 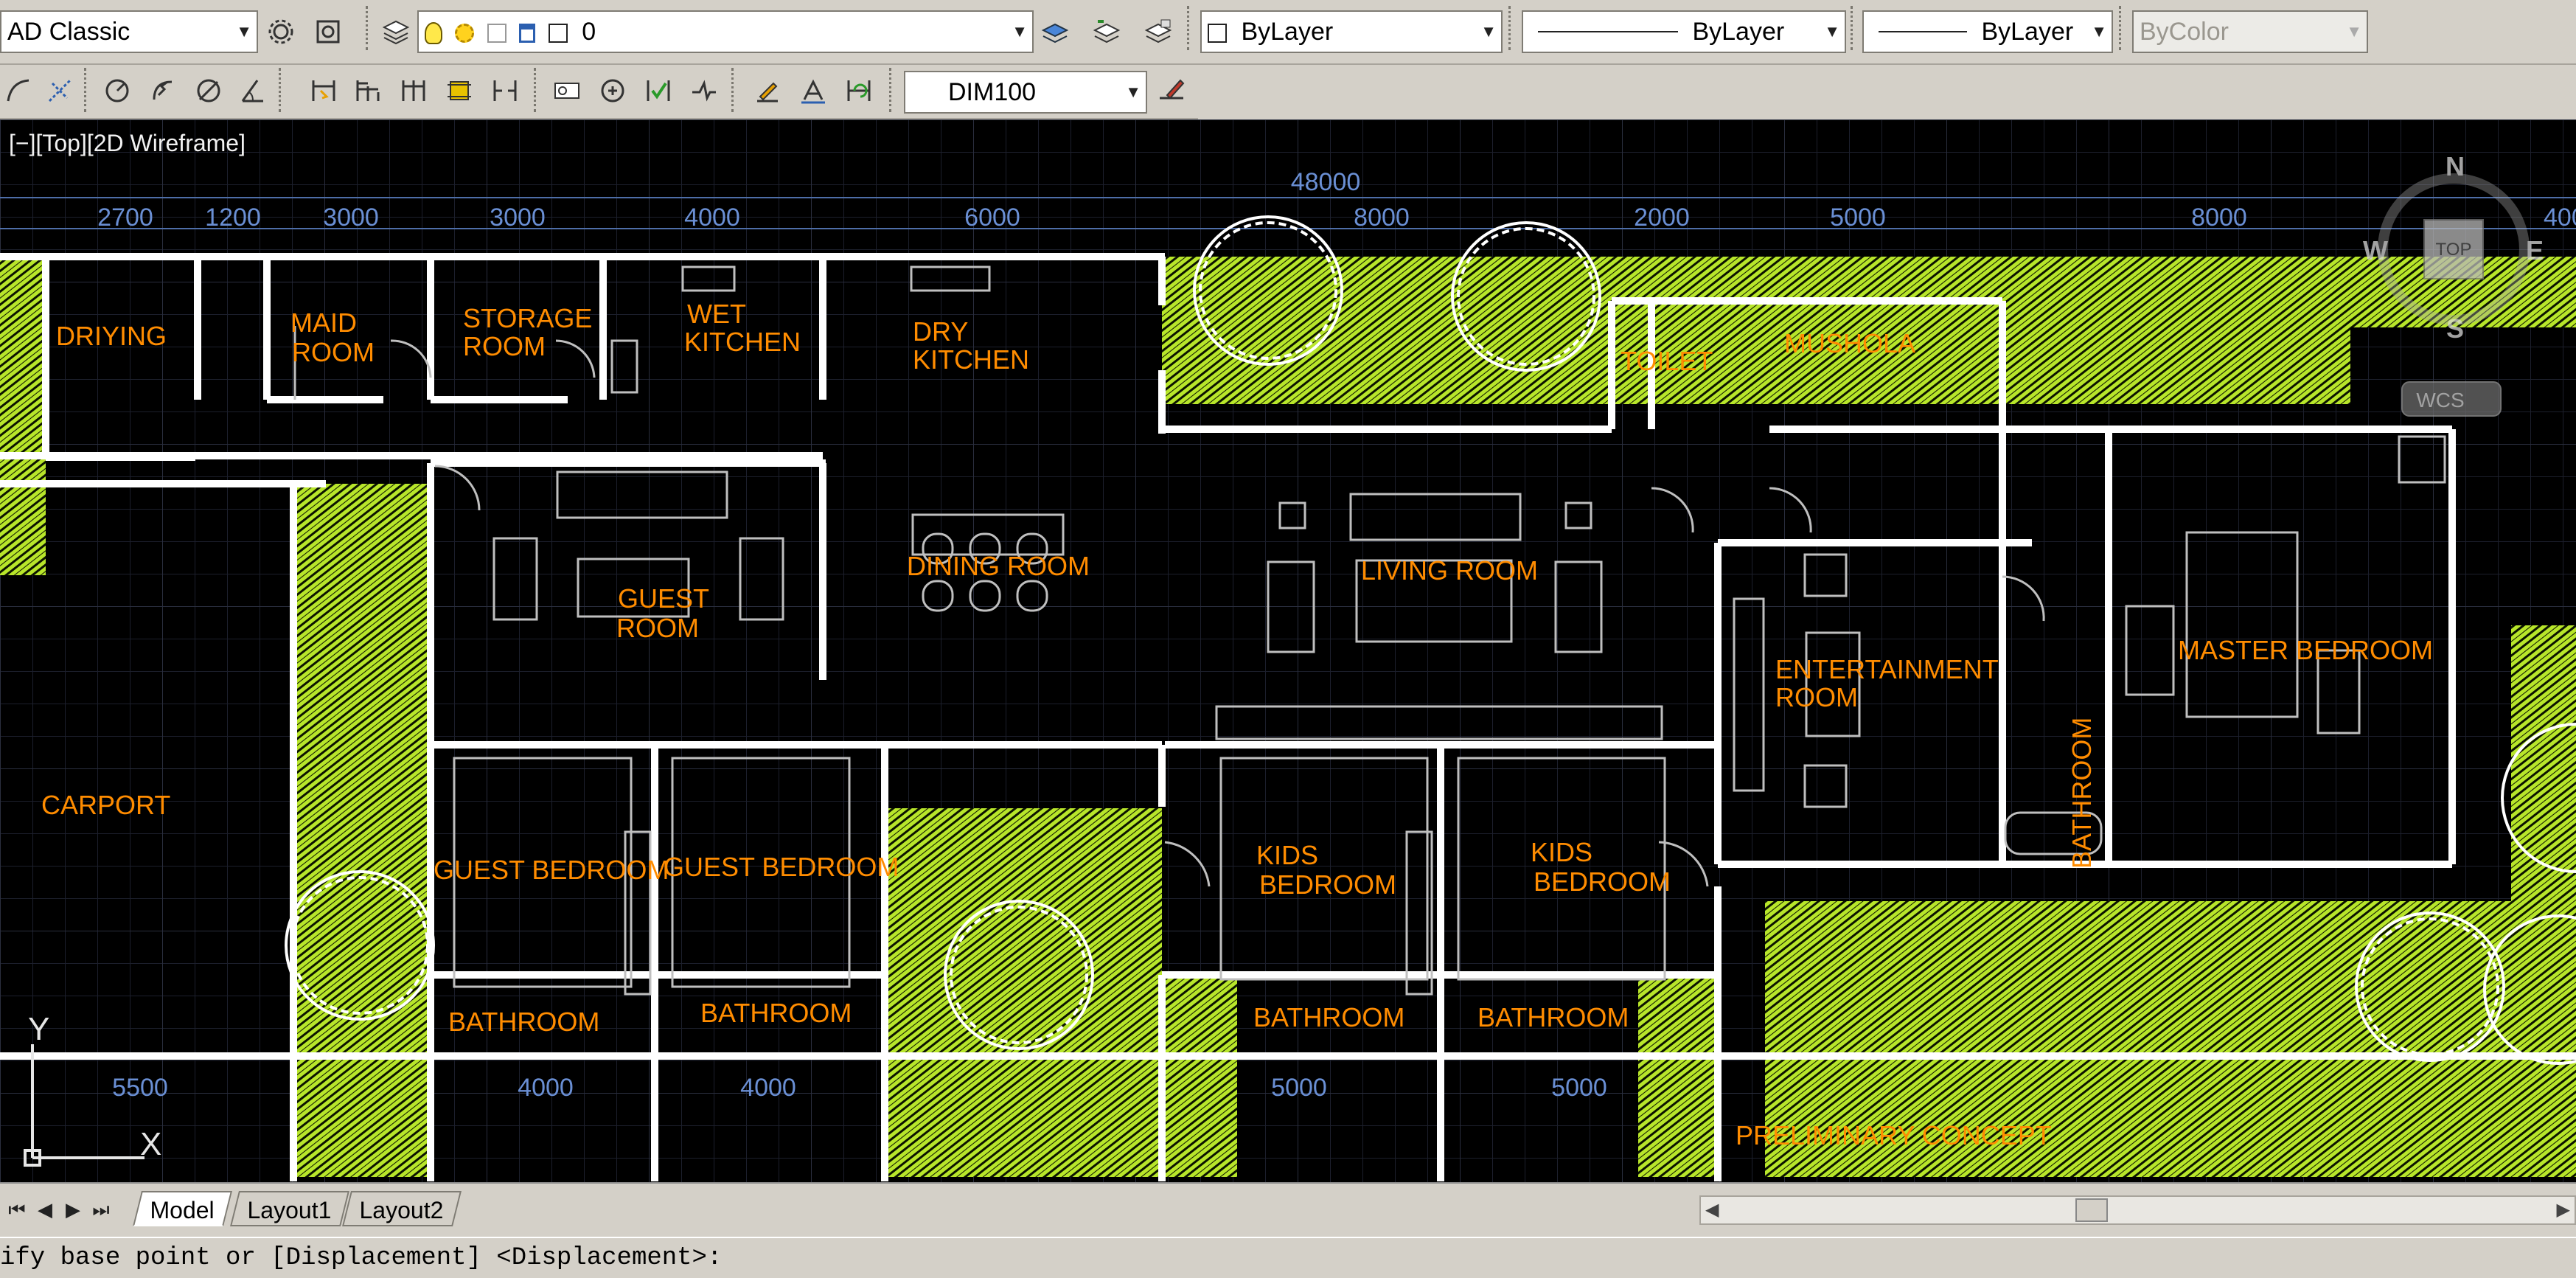 What do you see at coordinates (2137, 1210) in the screenshot?
I see `horizontal-scrollbar: ◀ ▶` at bounding box center [2137, 1210].